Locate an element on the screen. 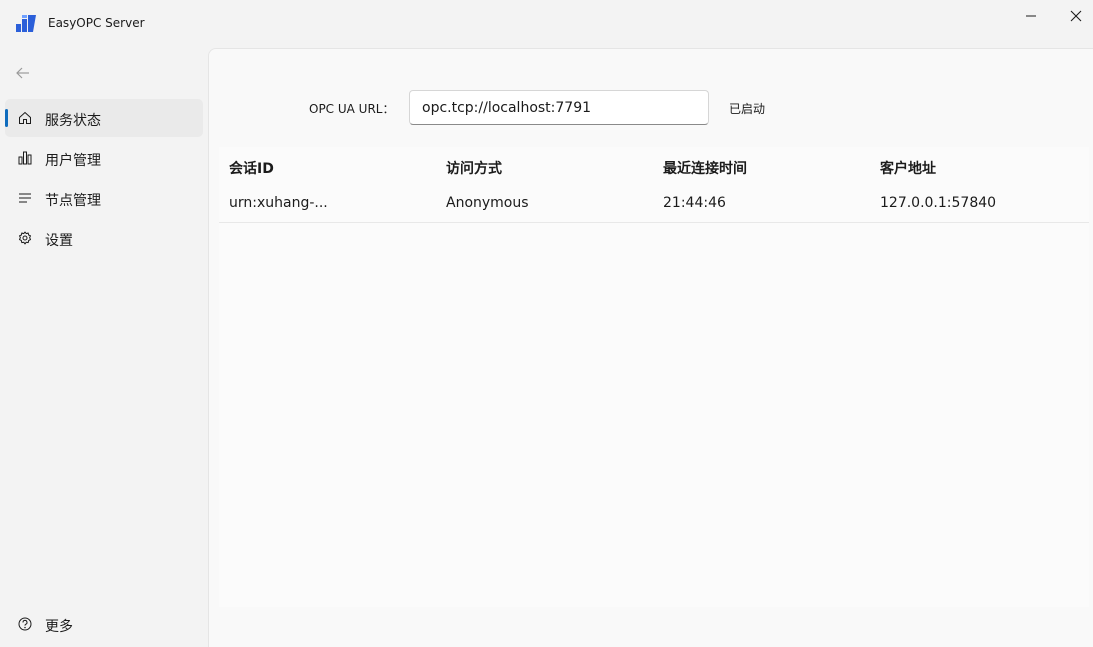  sidebar-item-node-management: 节点管理 is located at coordinates (104, 198).